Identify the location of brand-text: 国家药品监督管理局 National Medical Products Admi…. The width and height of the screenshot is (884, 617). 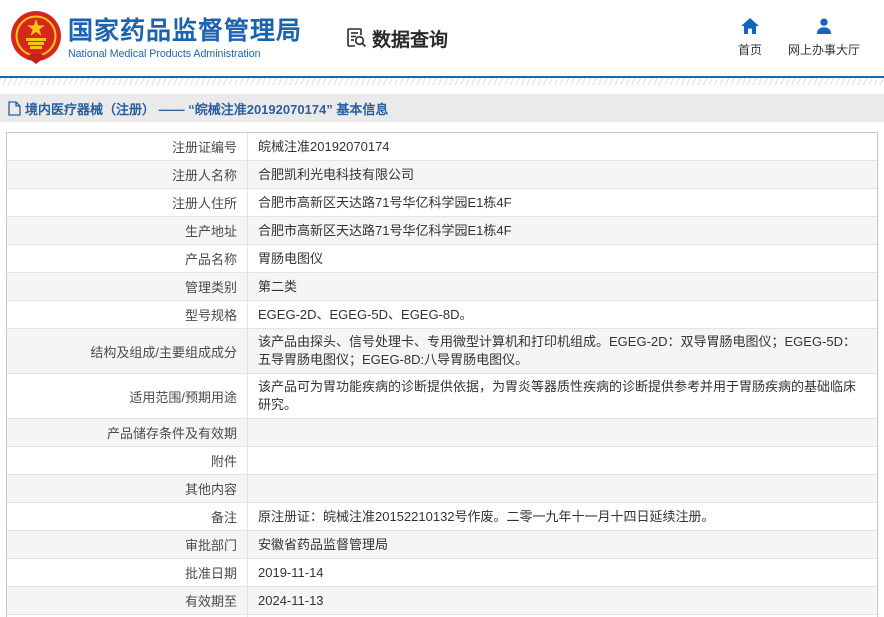
(185, 38).